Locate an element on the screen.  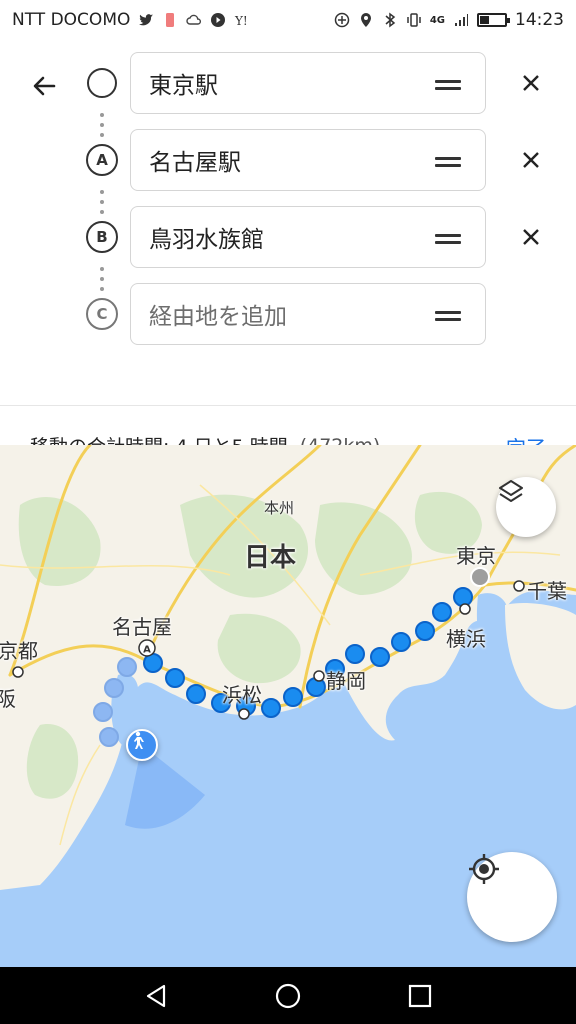
status-bar: NTT DOCOMO Y! 4G 14:23 is located at coordinates (288, 20).